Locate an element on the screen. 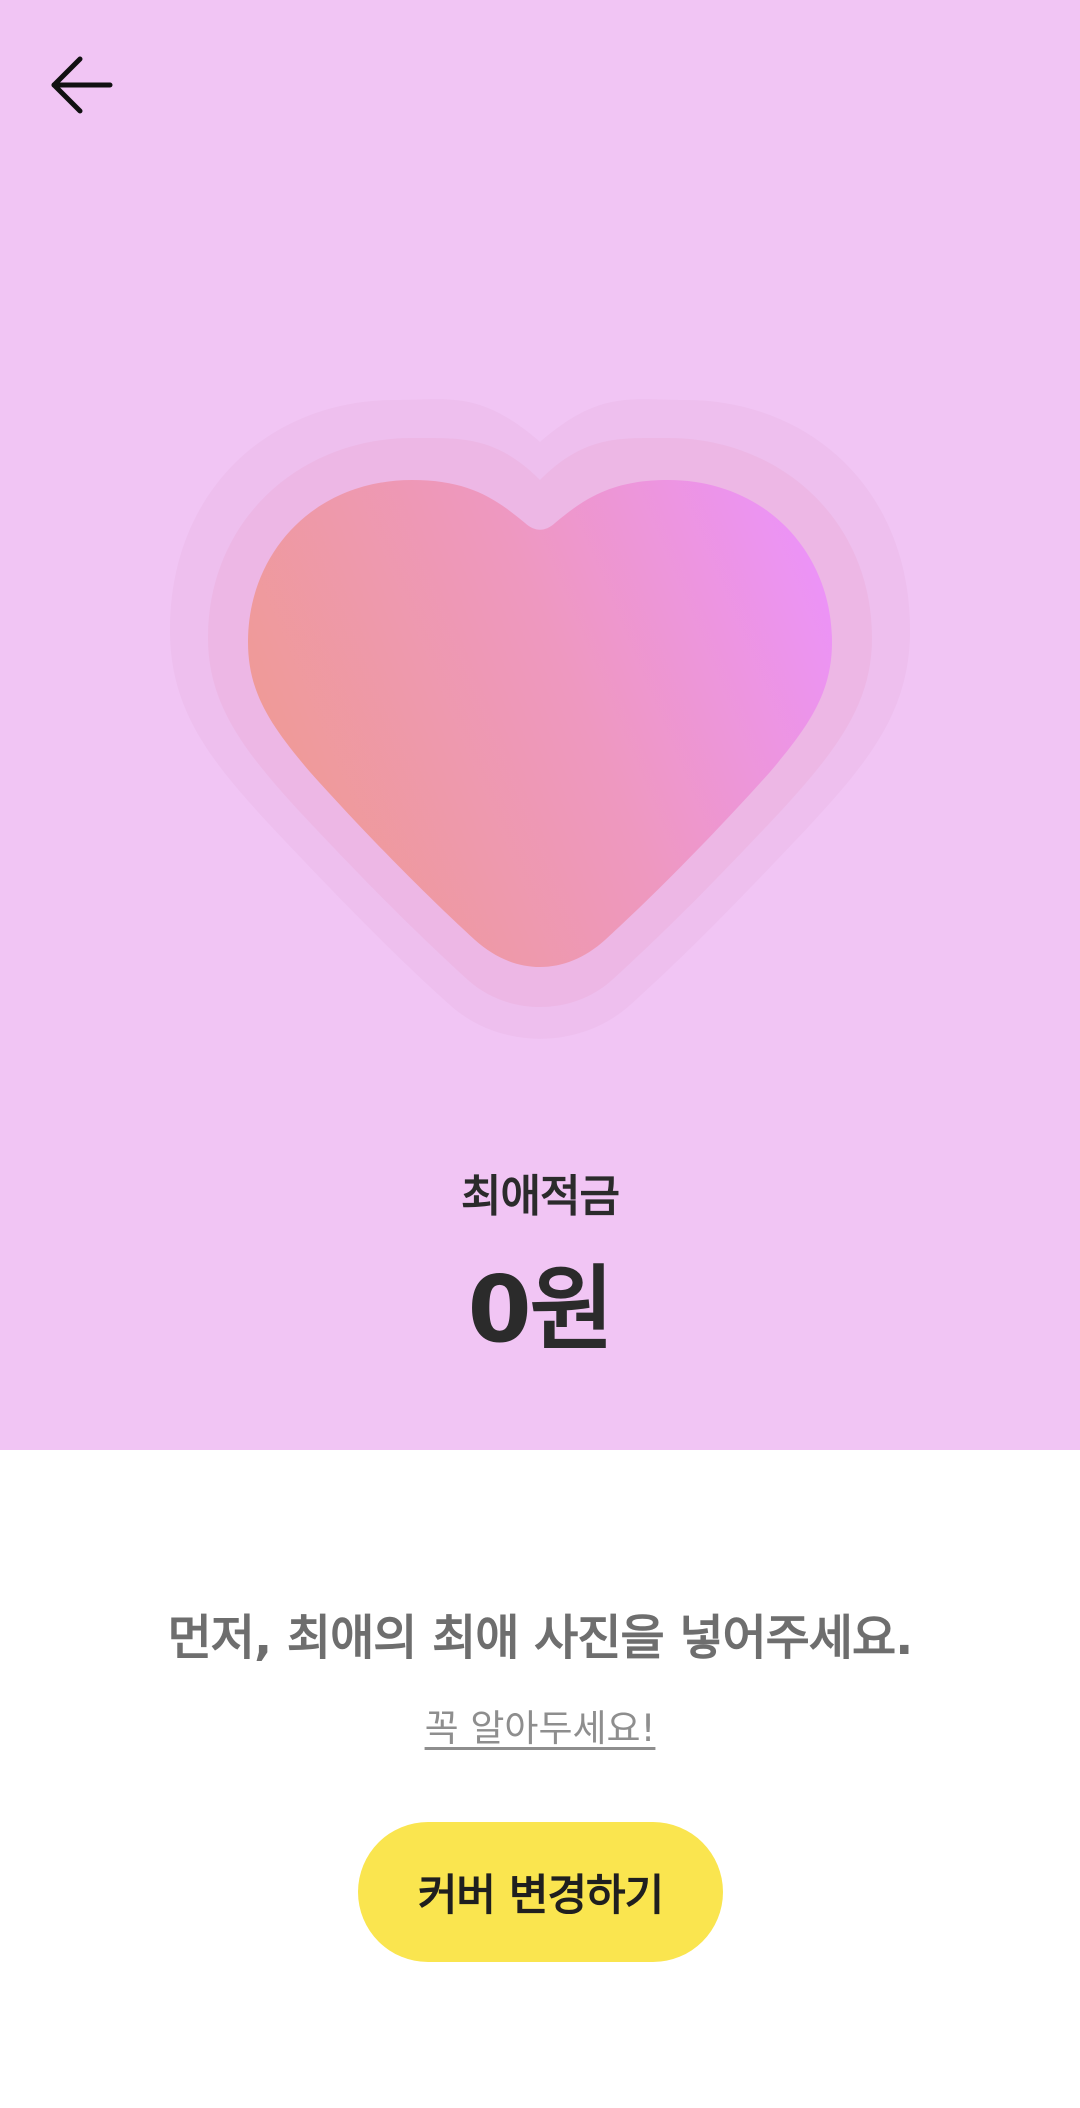 Image resolution: width=1080 pixels, height=2108 pixels. change-cover-button: 커버 변경하기 is located at coordinates (540, 1892).